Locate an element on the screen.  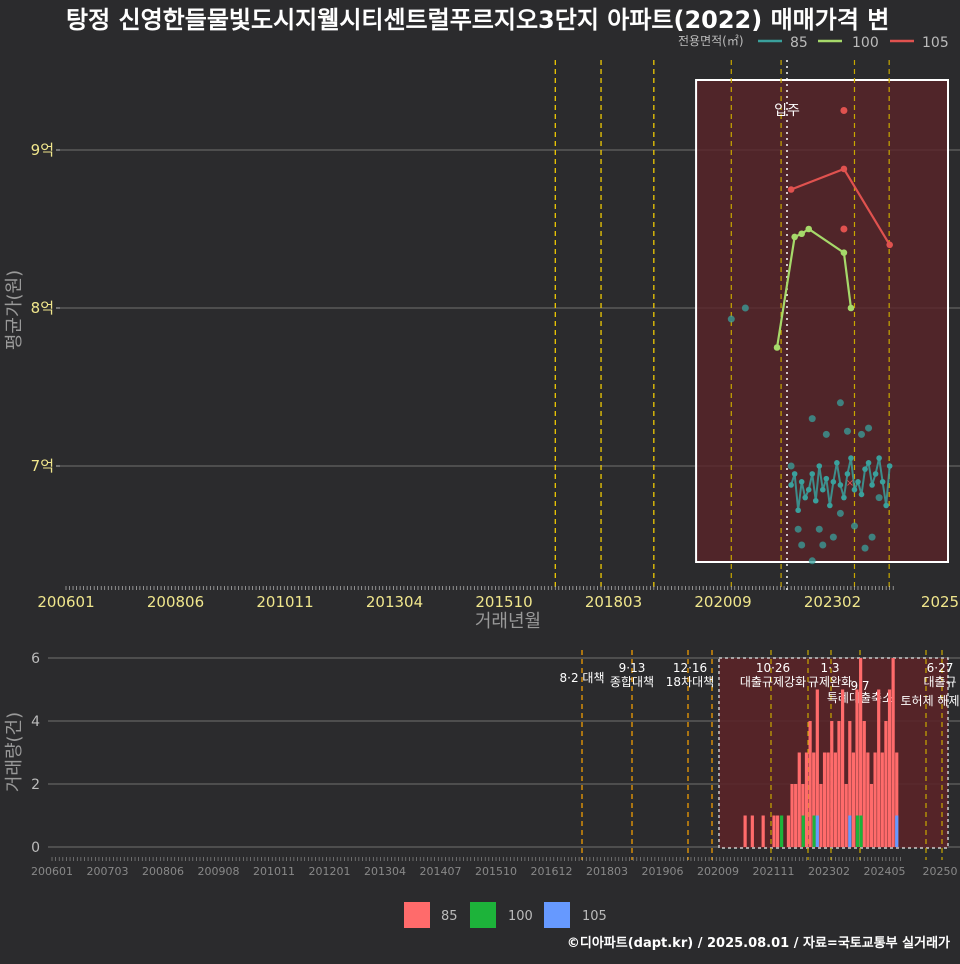
move-in-annotation: 입주 is located at coordinates (787, 111).